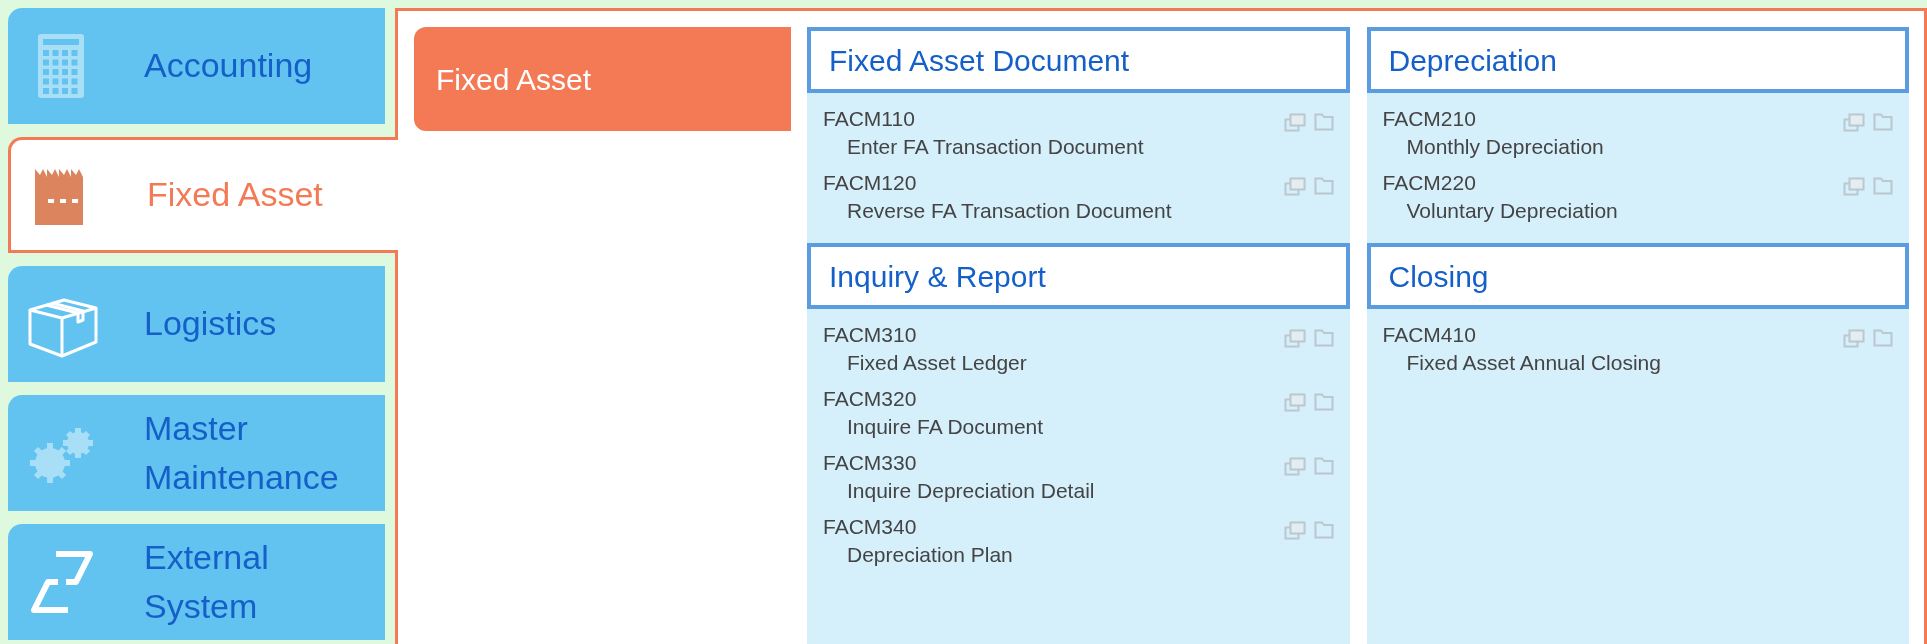  Describe the element at coordinates (983, 119) in the screenshot. I see `program-code: FACM110` at that location.